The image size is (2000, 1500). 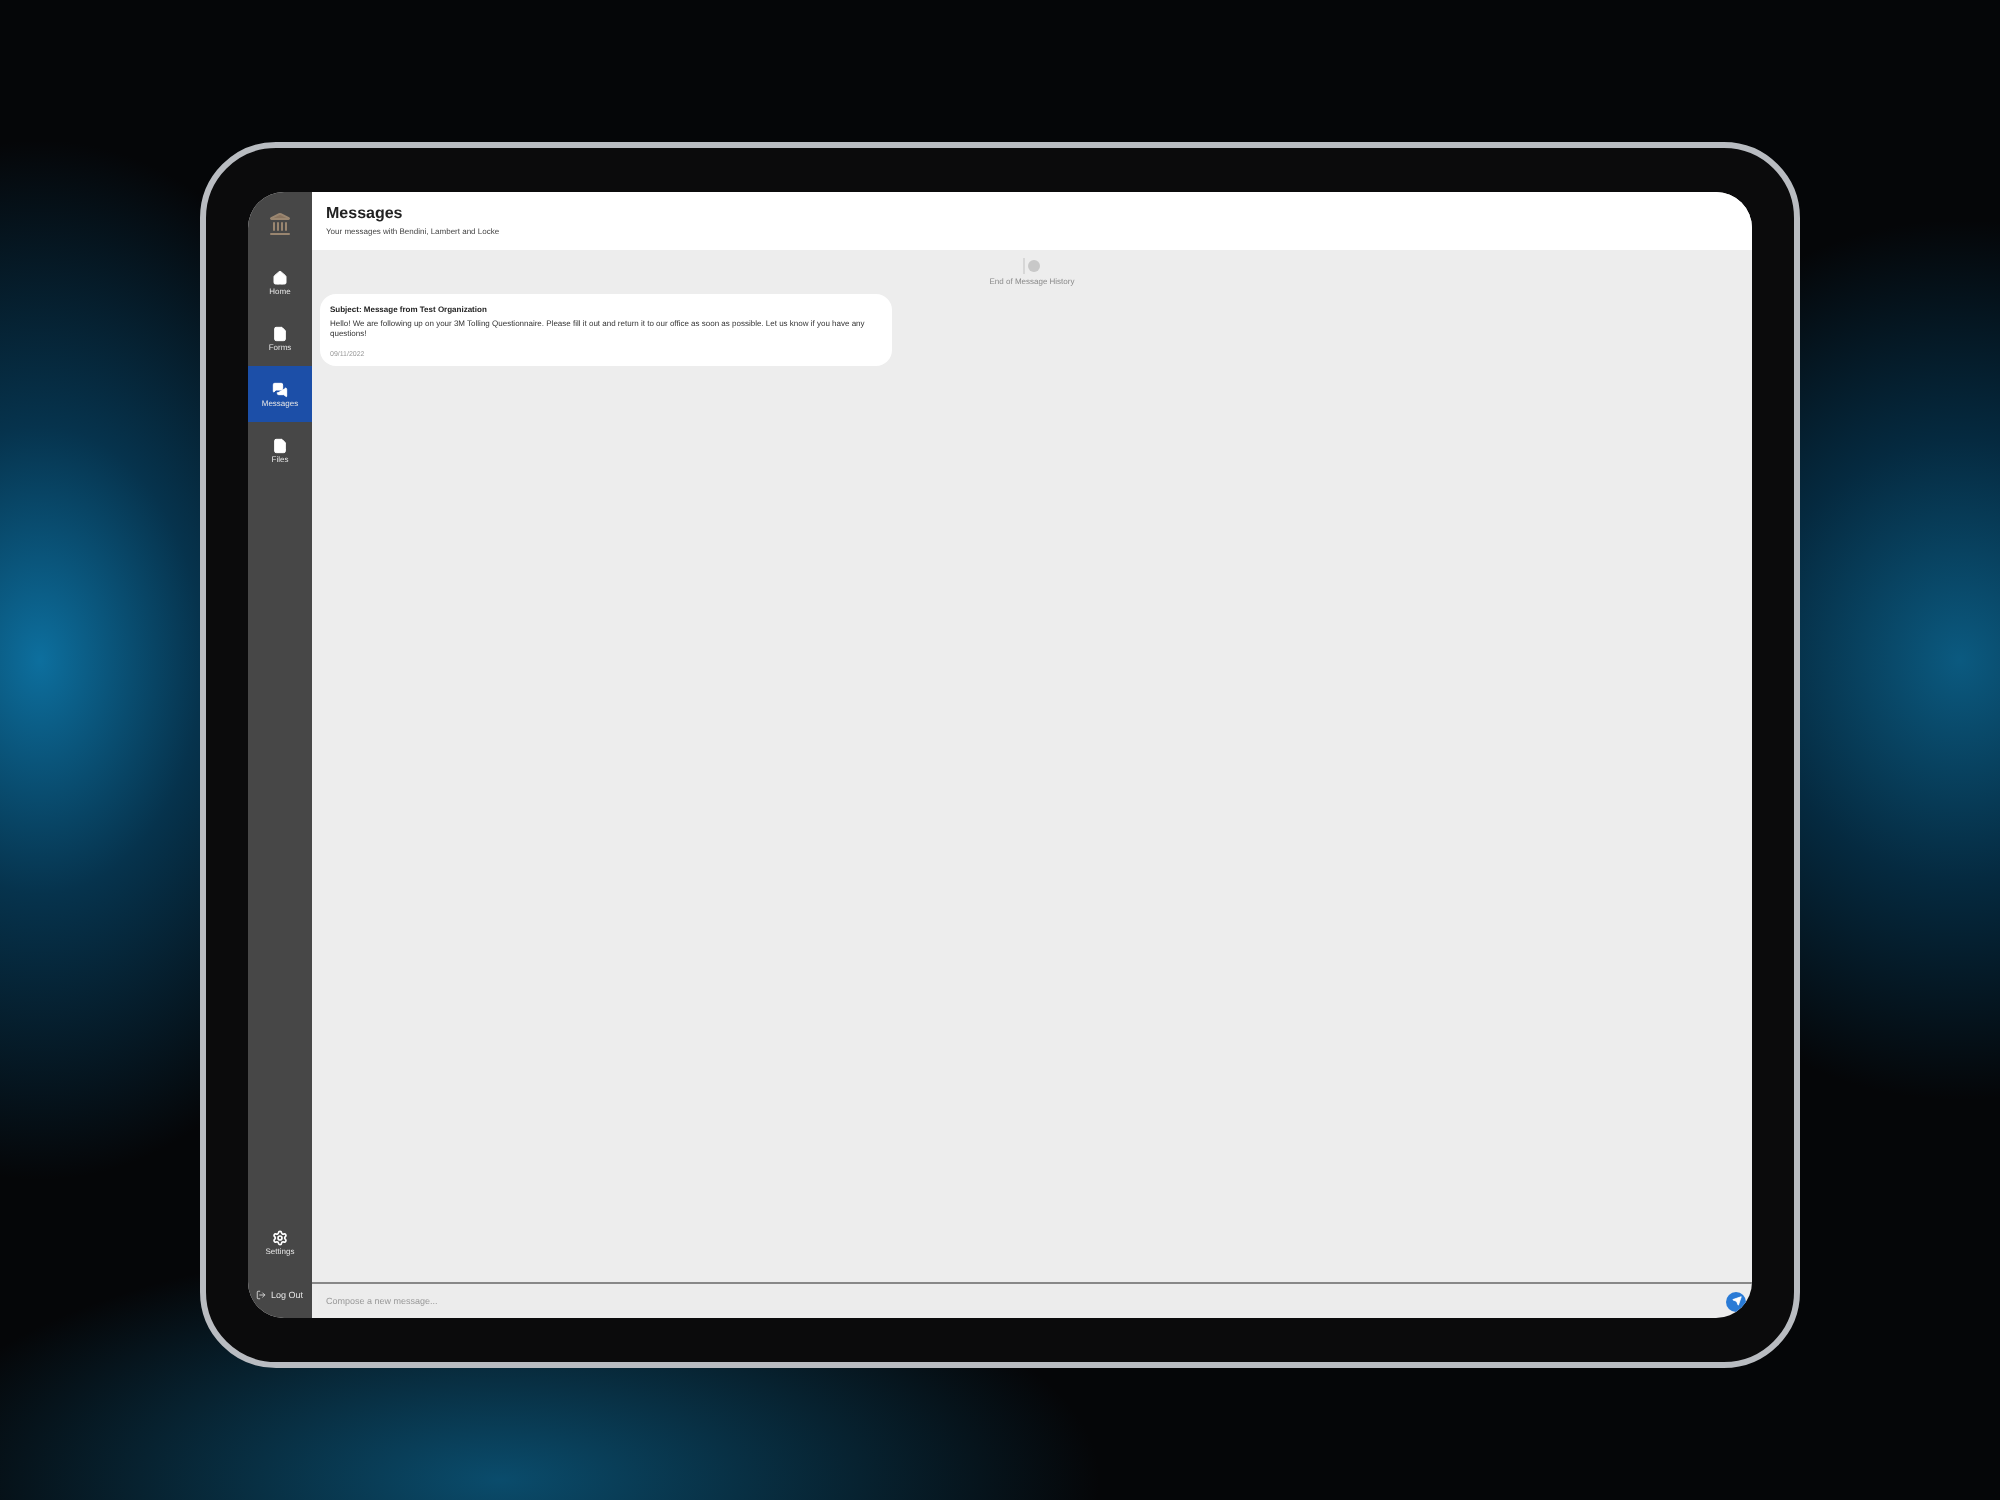 I want to click on document-icon, so click(x=280, y=333).